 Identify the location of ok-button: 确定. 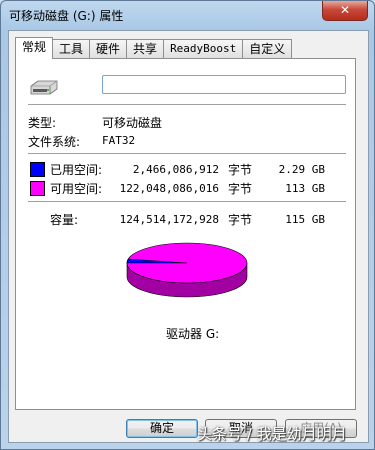
(162, 428).